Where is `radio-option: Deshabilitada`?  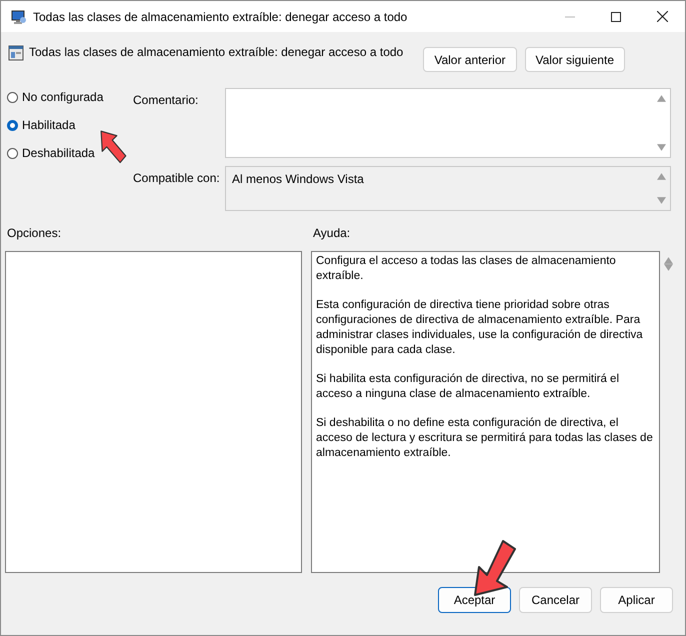
radio-option: Deshabilitada is located at coordinates (50, 153).